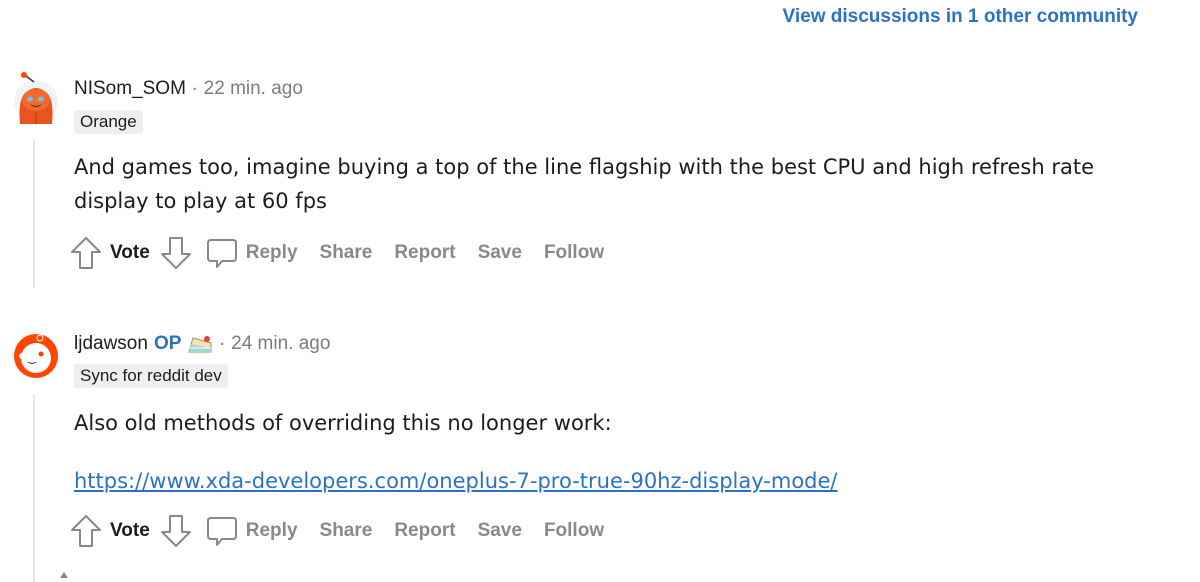 This screenshot has height=582, width=1200. What do you see at coordinates (36, 356) in the screenshot?
I see `default-snoo-avatar-icon` at bounding box center [36, 356].